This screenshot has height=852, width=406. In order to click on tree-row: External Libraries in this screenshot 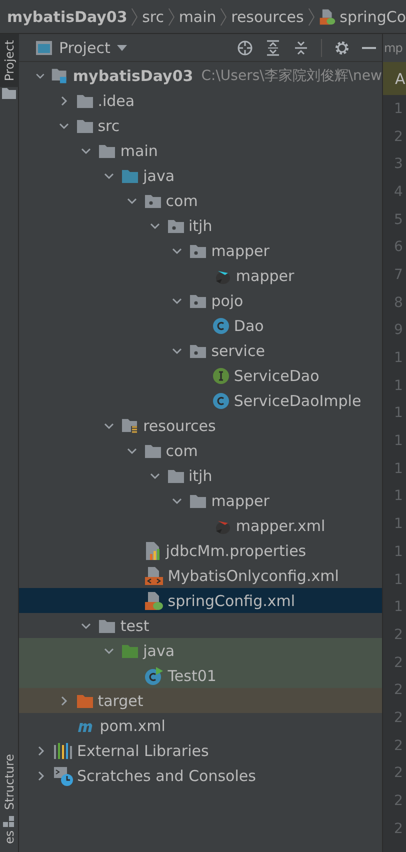, I will do `click(200, 750)`.